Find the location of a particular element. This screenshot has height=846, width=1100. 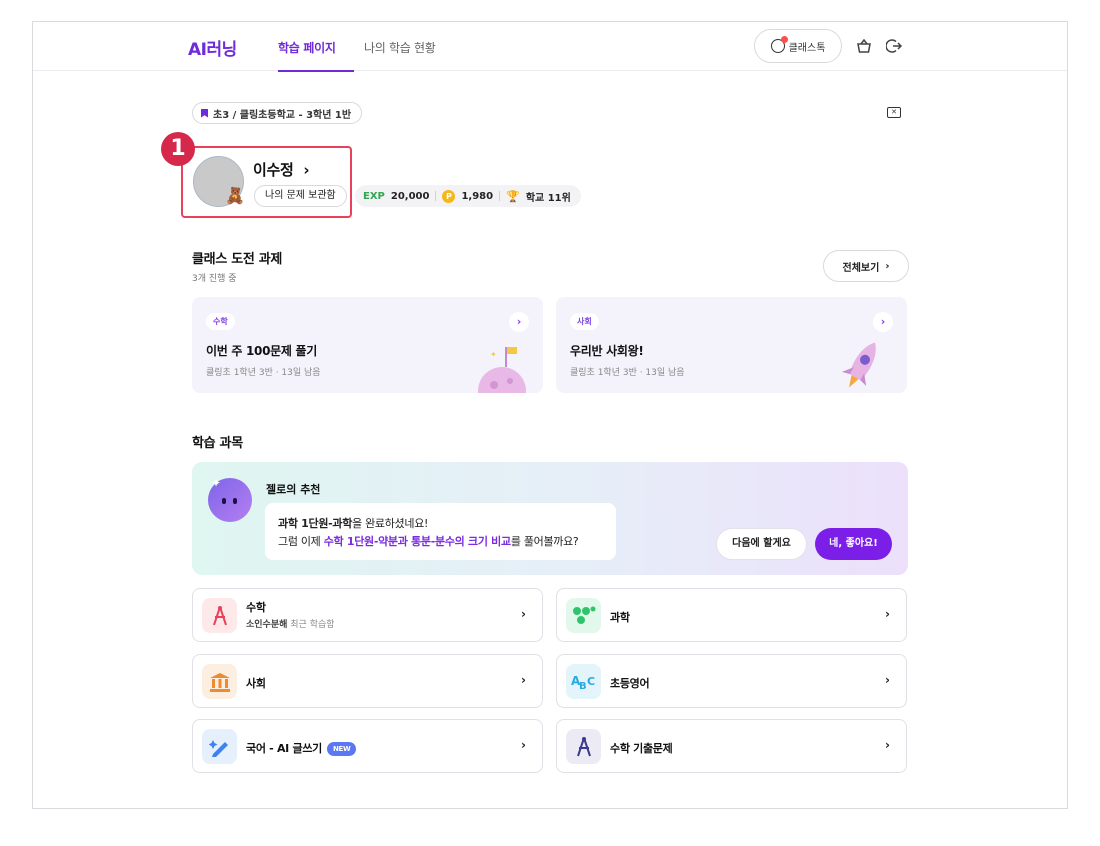

stats-pill: EXP 20,000 P 1,980 🏆 학교 11위 is located at coordinates (468, 196).